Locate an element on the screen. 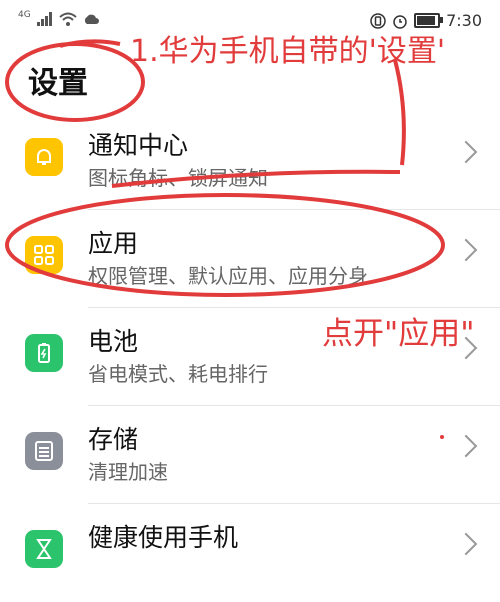 The width and height of the screenshot is (500, 602). annotation-step2: 点开"应用" is located at coordinates (398, 334).